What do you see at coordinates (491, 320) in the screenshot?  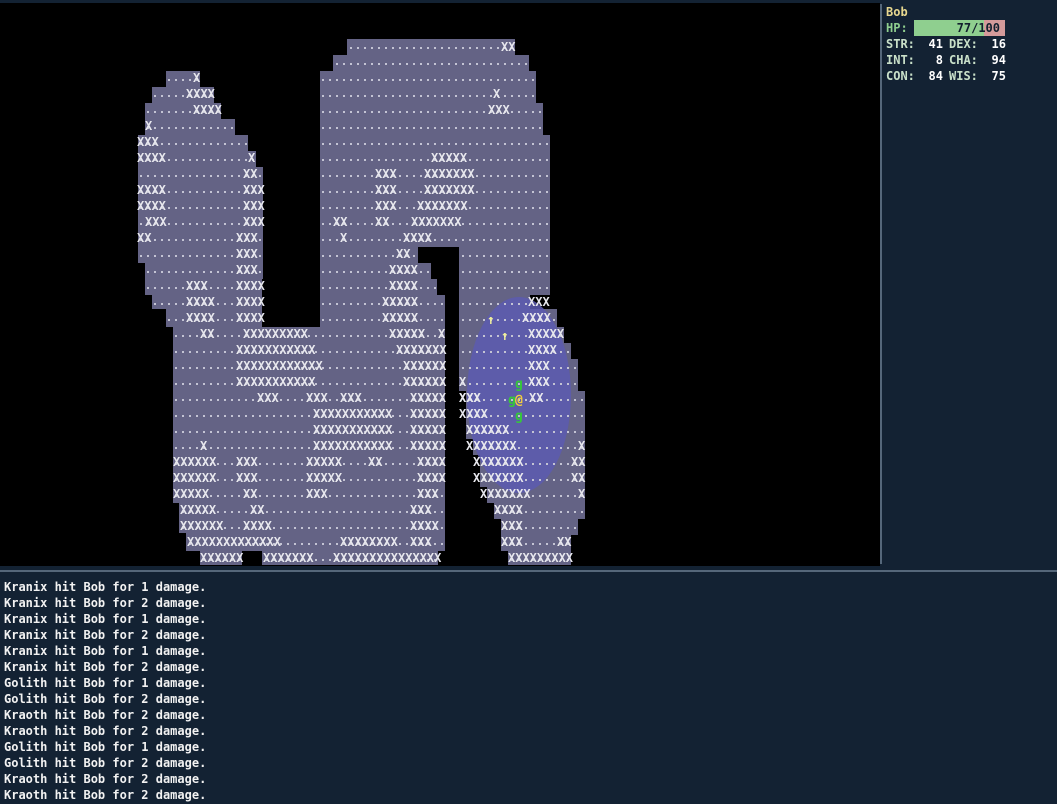 I see `item-glyph-1: ↑` at bounding box center [491, 320].